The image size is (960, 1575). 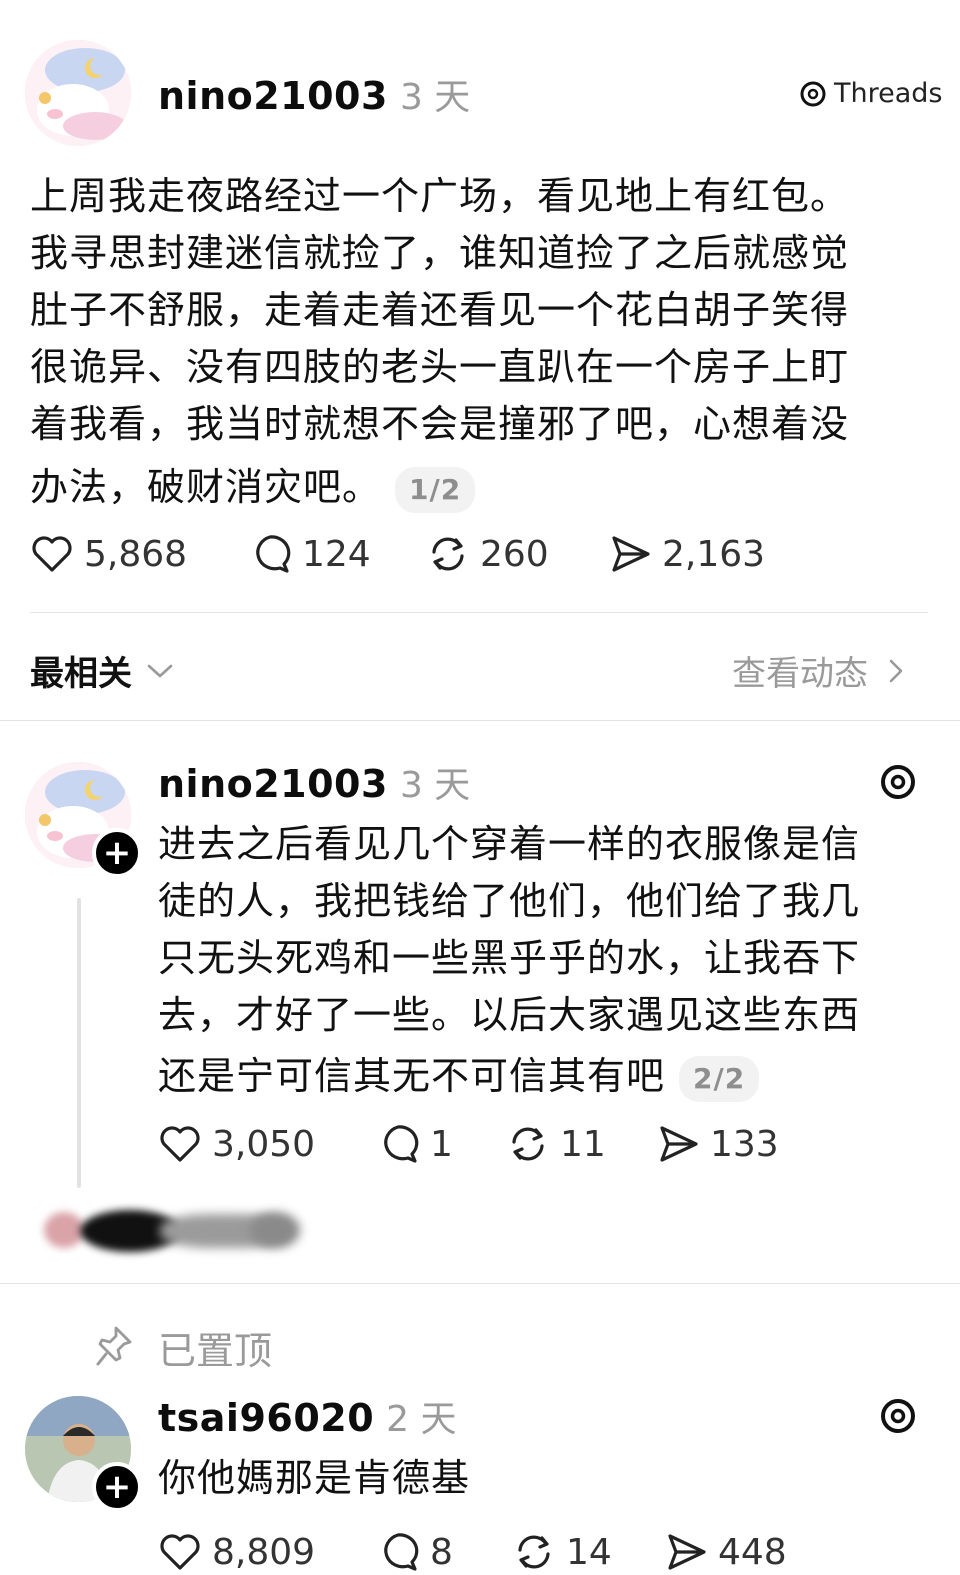 I want to click on reply2-like-button: 8,809, so click(x=267, y=1552).